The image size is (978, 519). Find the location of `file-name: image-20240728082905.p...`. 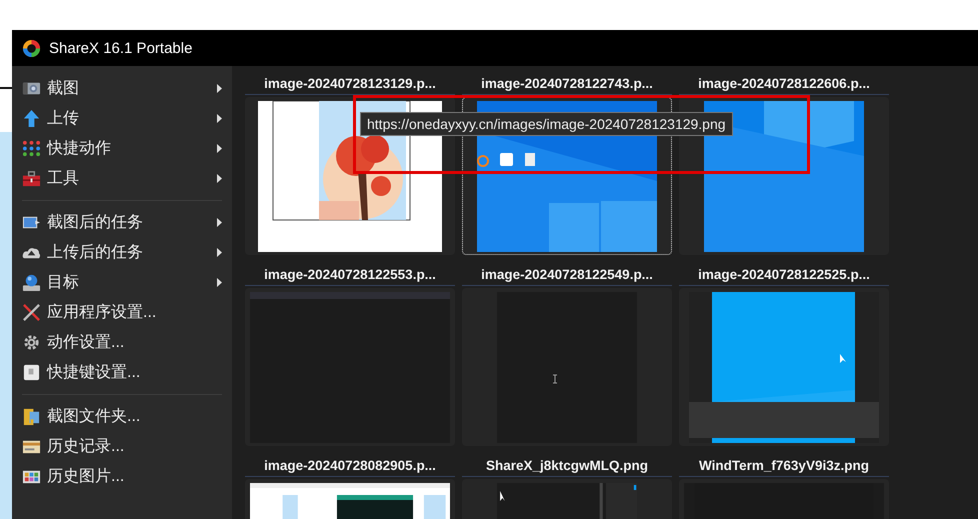

file-name: image-20240728082905.p... is located at coordinates (350, 467).